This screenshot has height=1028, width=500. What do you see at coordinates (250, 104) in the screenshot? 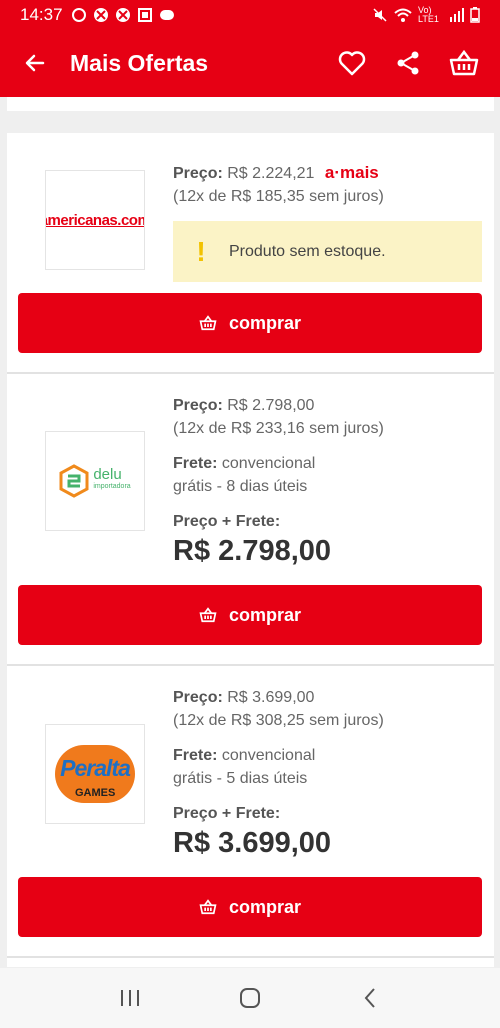
I see `previous-card` at bounding box center [250, 104].